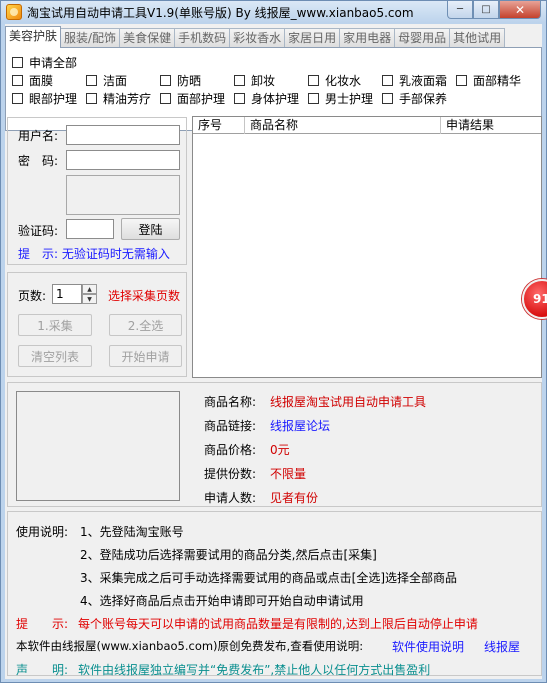  What do you see at coordinates (486, 10) in the screenshot?
I see `maximize-button: □` at bounding box center [486, 10].